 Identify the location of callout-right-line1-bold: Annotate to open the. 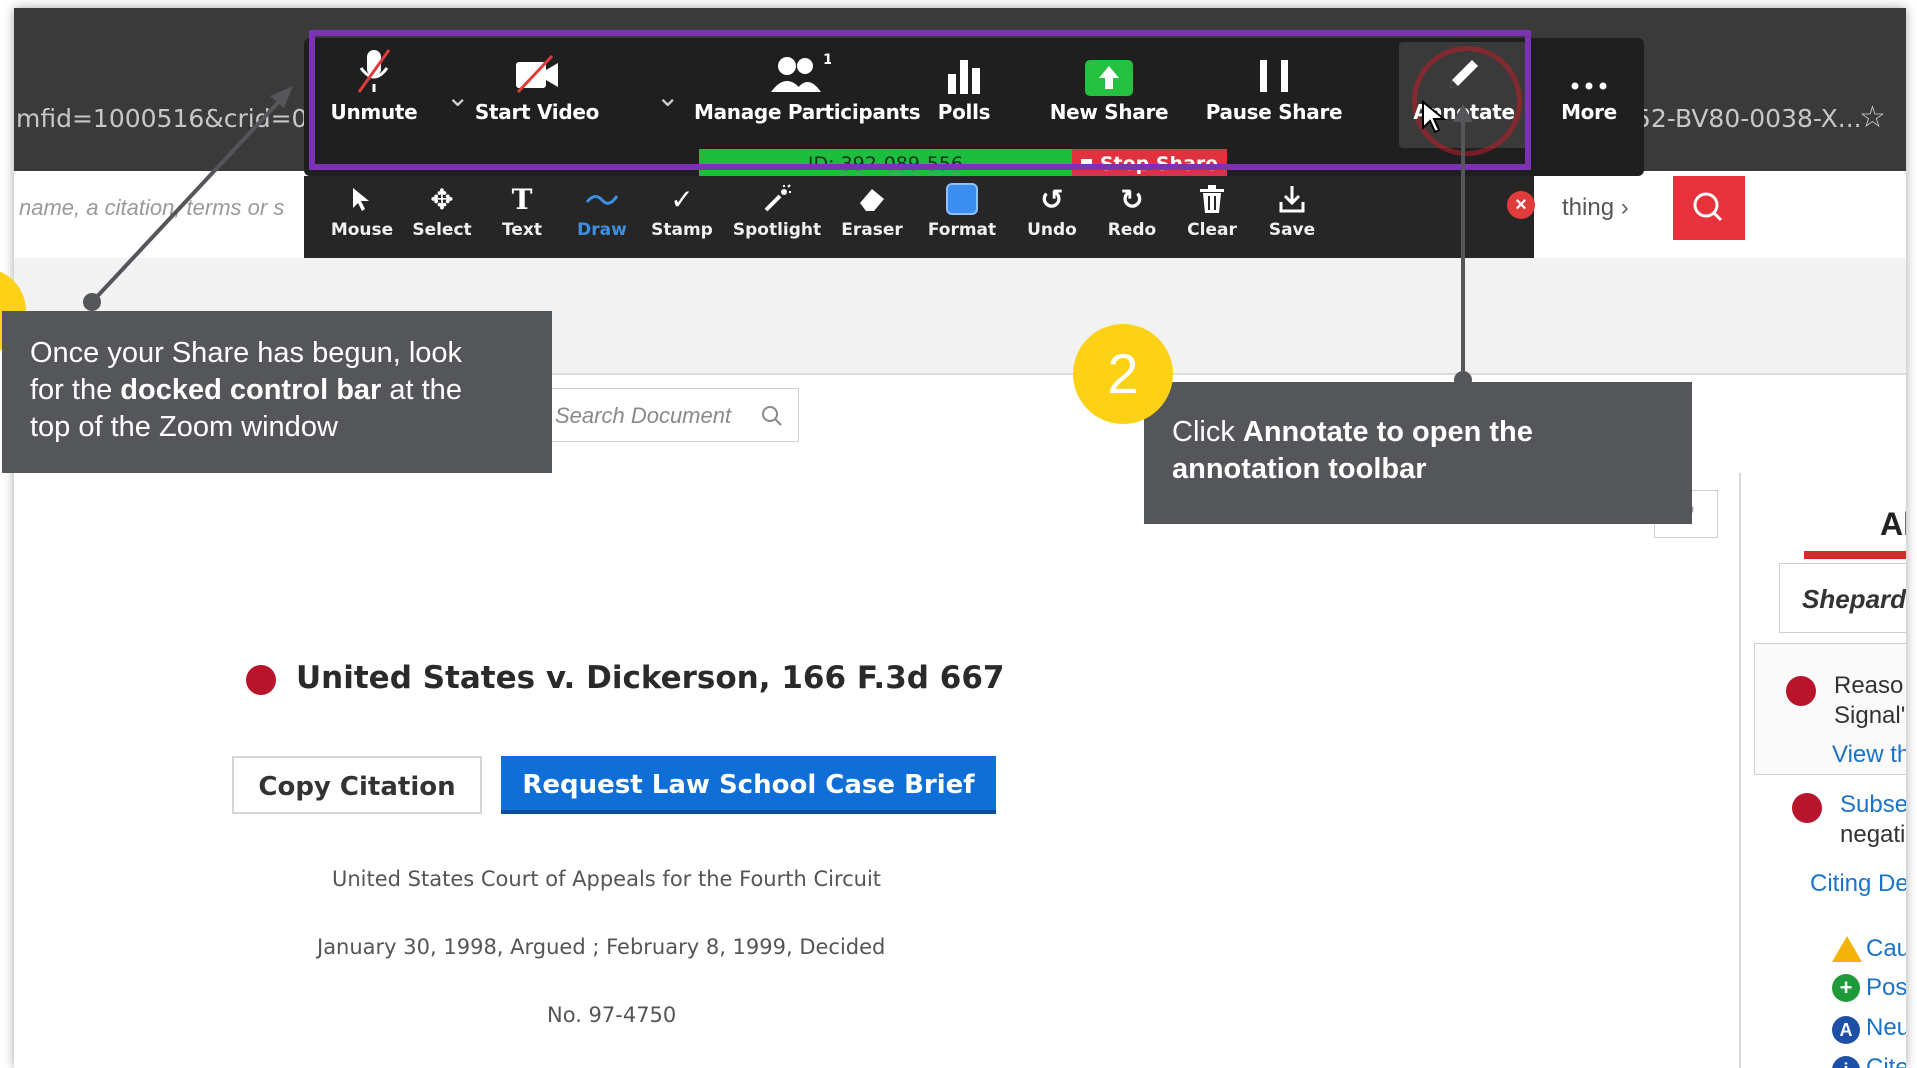
(1387, 432).